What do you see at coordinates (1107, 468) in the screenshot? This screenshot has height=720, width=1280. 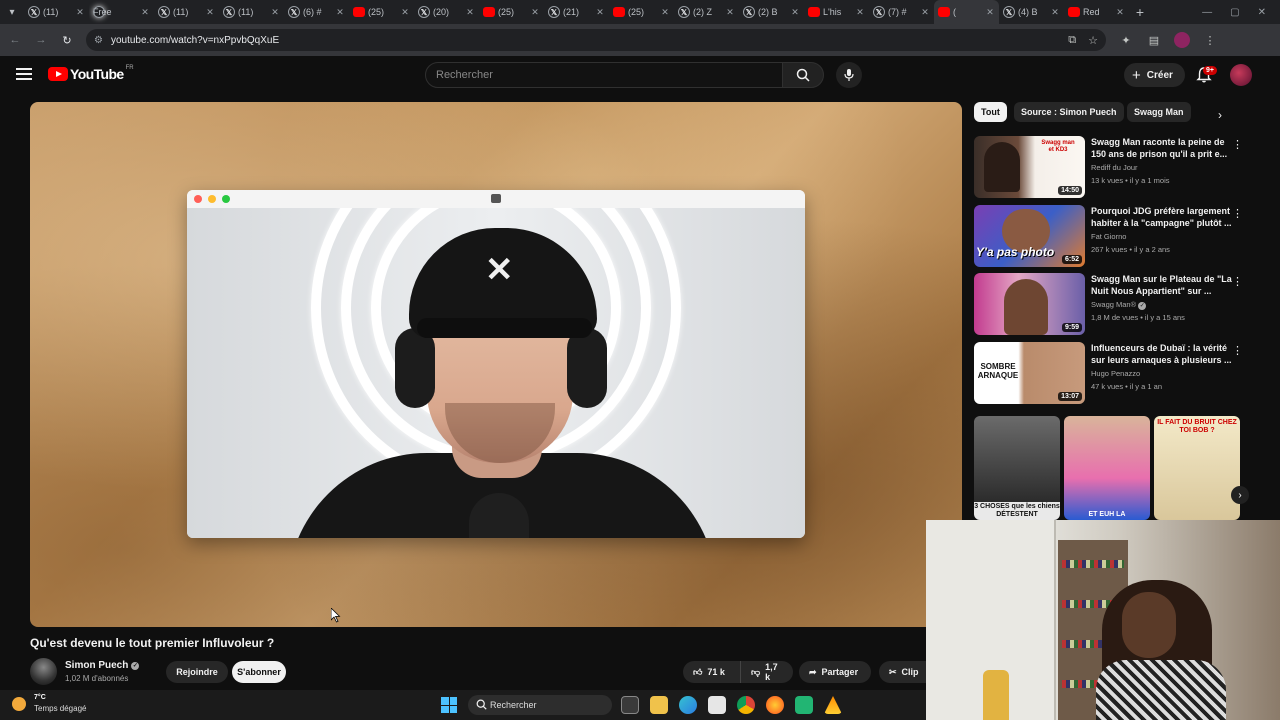 I see `short-item: ET EUH LA` at bounding box center [1107, 468].